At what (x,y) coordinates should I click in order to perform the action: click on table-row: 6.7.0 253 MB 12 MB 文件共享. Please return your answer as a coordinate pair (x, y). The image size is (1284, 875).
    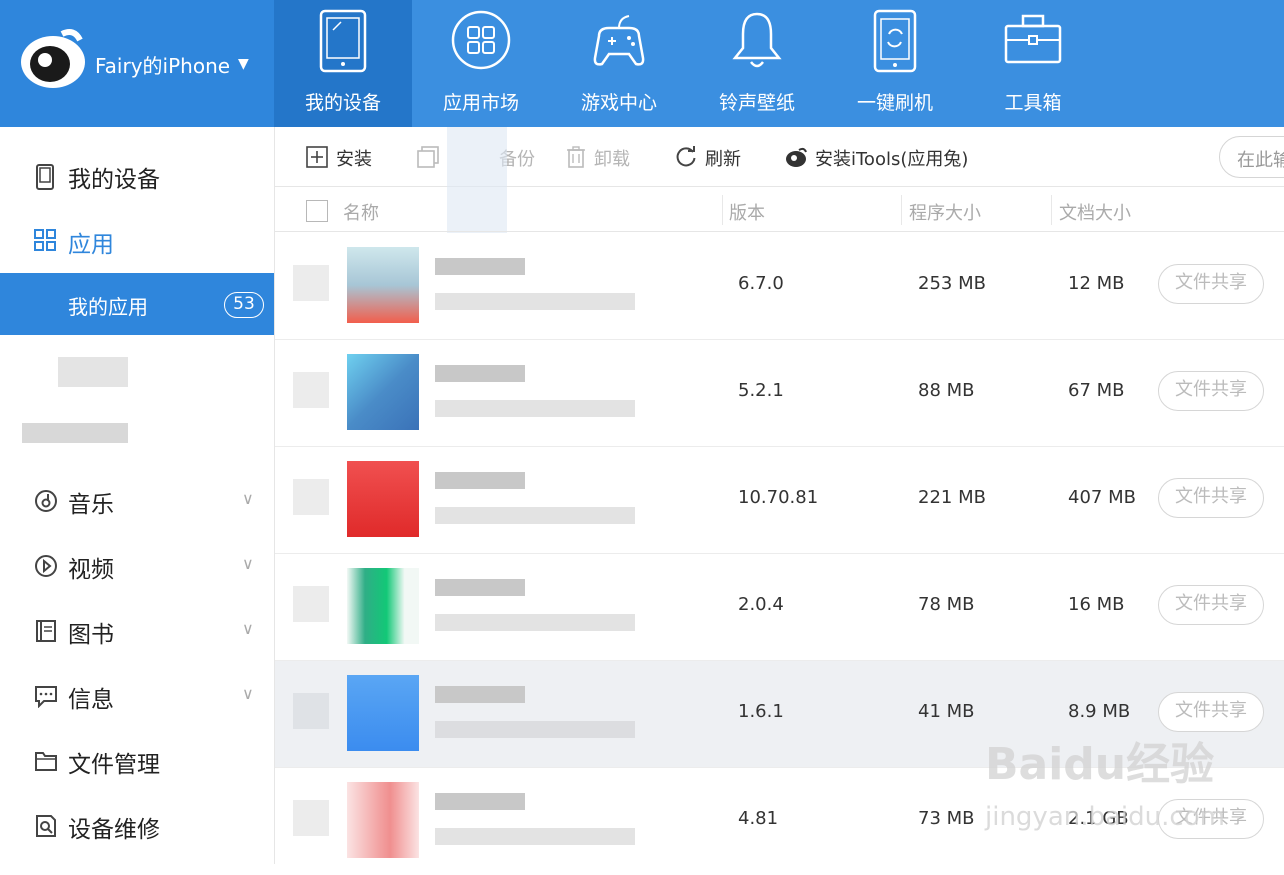
    Looking at the image, I should click on (779, 286).